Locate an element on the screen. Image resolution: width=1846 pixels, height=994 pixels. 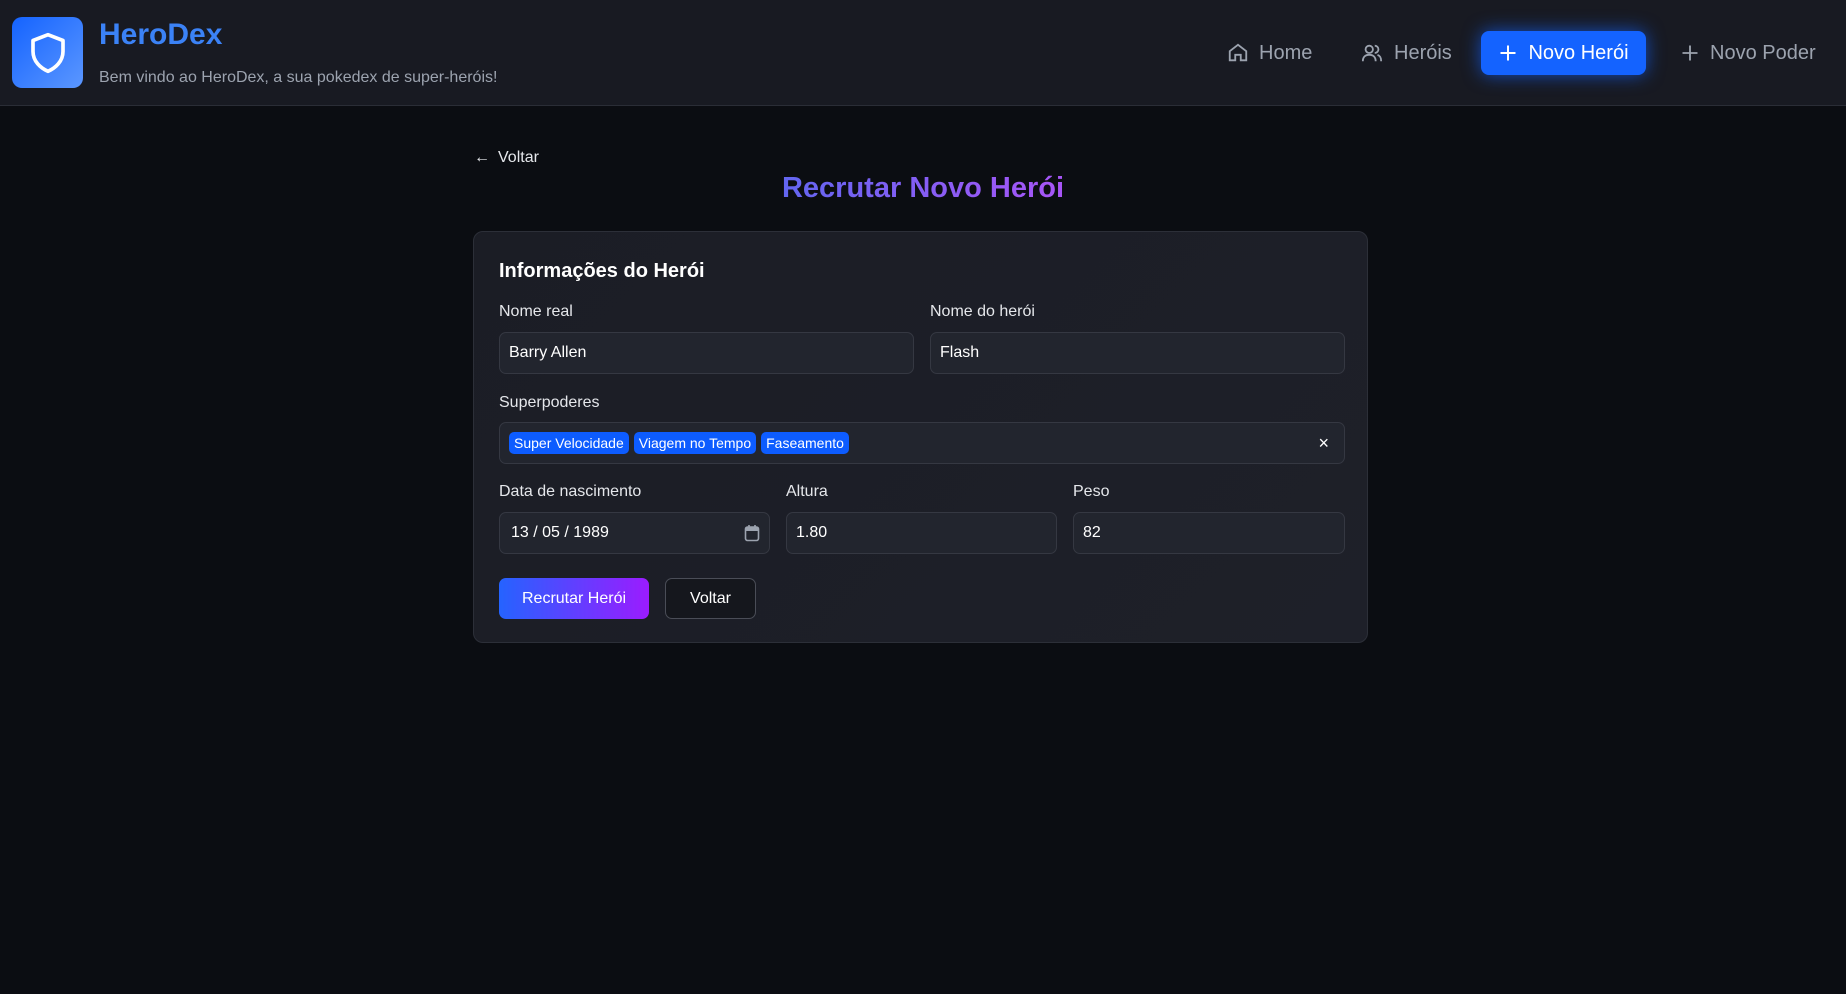
power-chip: Super Velocidade is located at coordinates (569, 443).